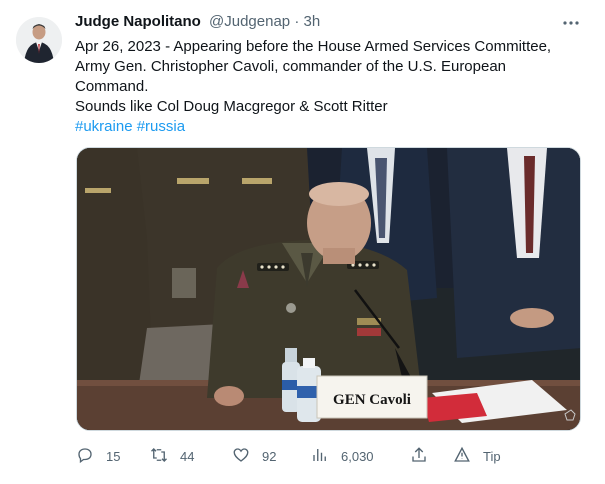 This screenshot has height=484, width=605. Describe the element at coordinates (187, 456) in the screenshot. I see `retweet-count: 44` at that location.